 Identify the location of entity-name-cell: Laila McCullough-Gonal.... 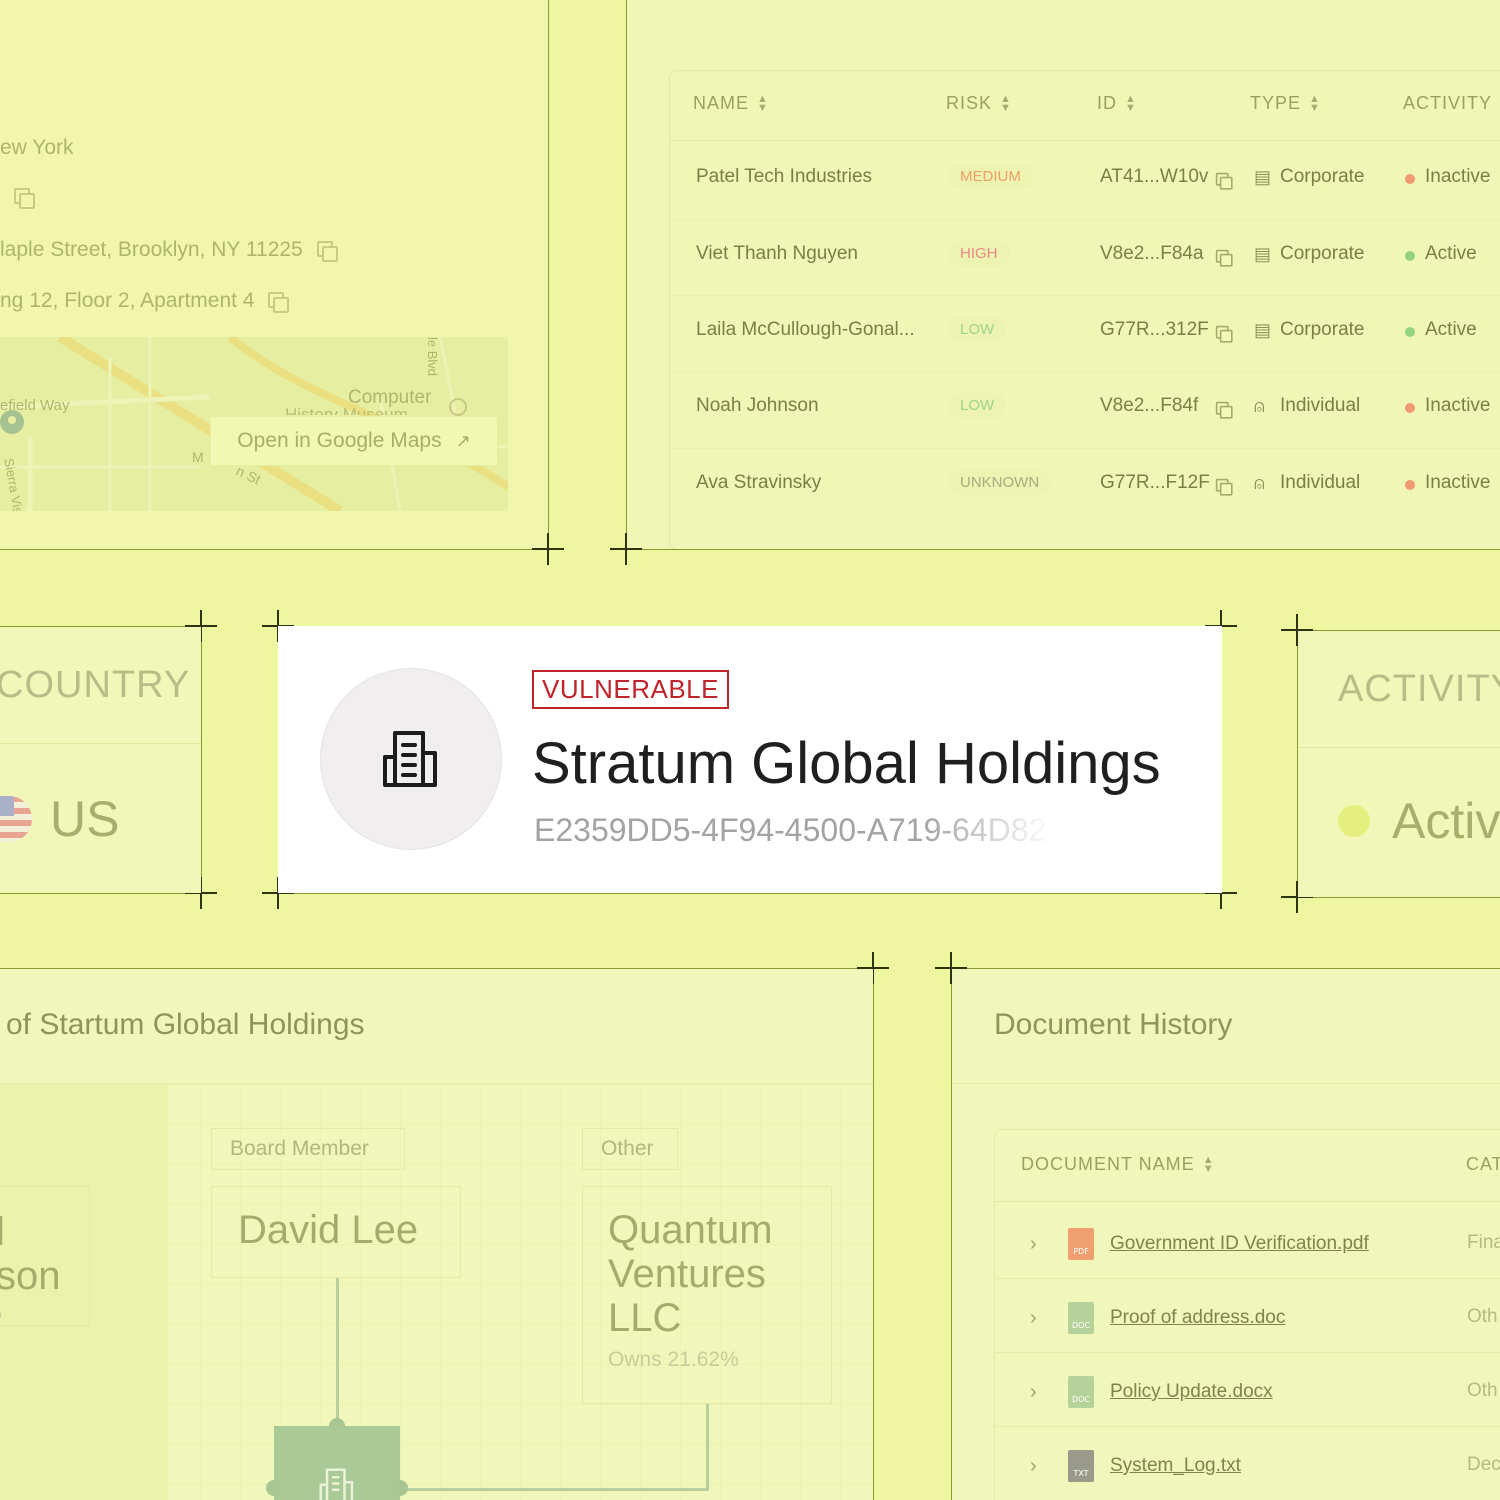
(805, 330).